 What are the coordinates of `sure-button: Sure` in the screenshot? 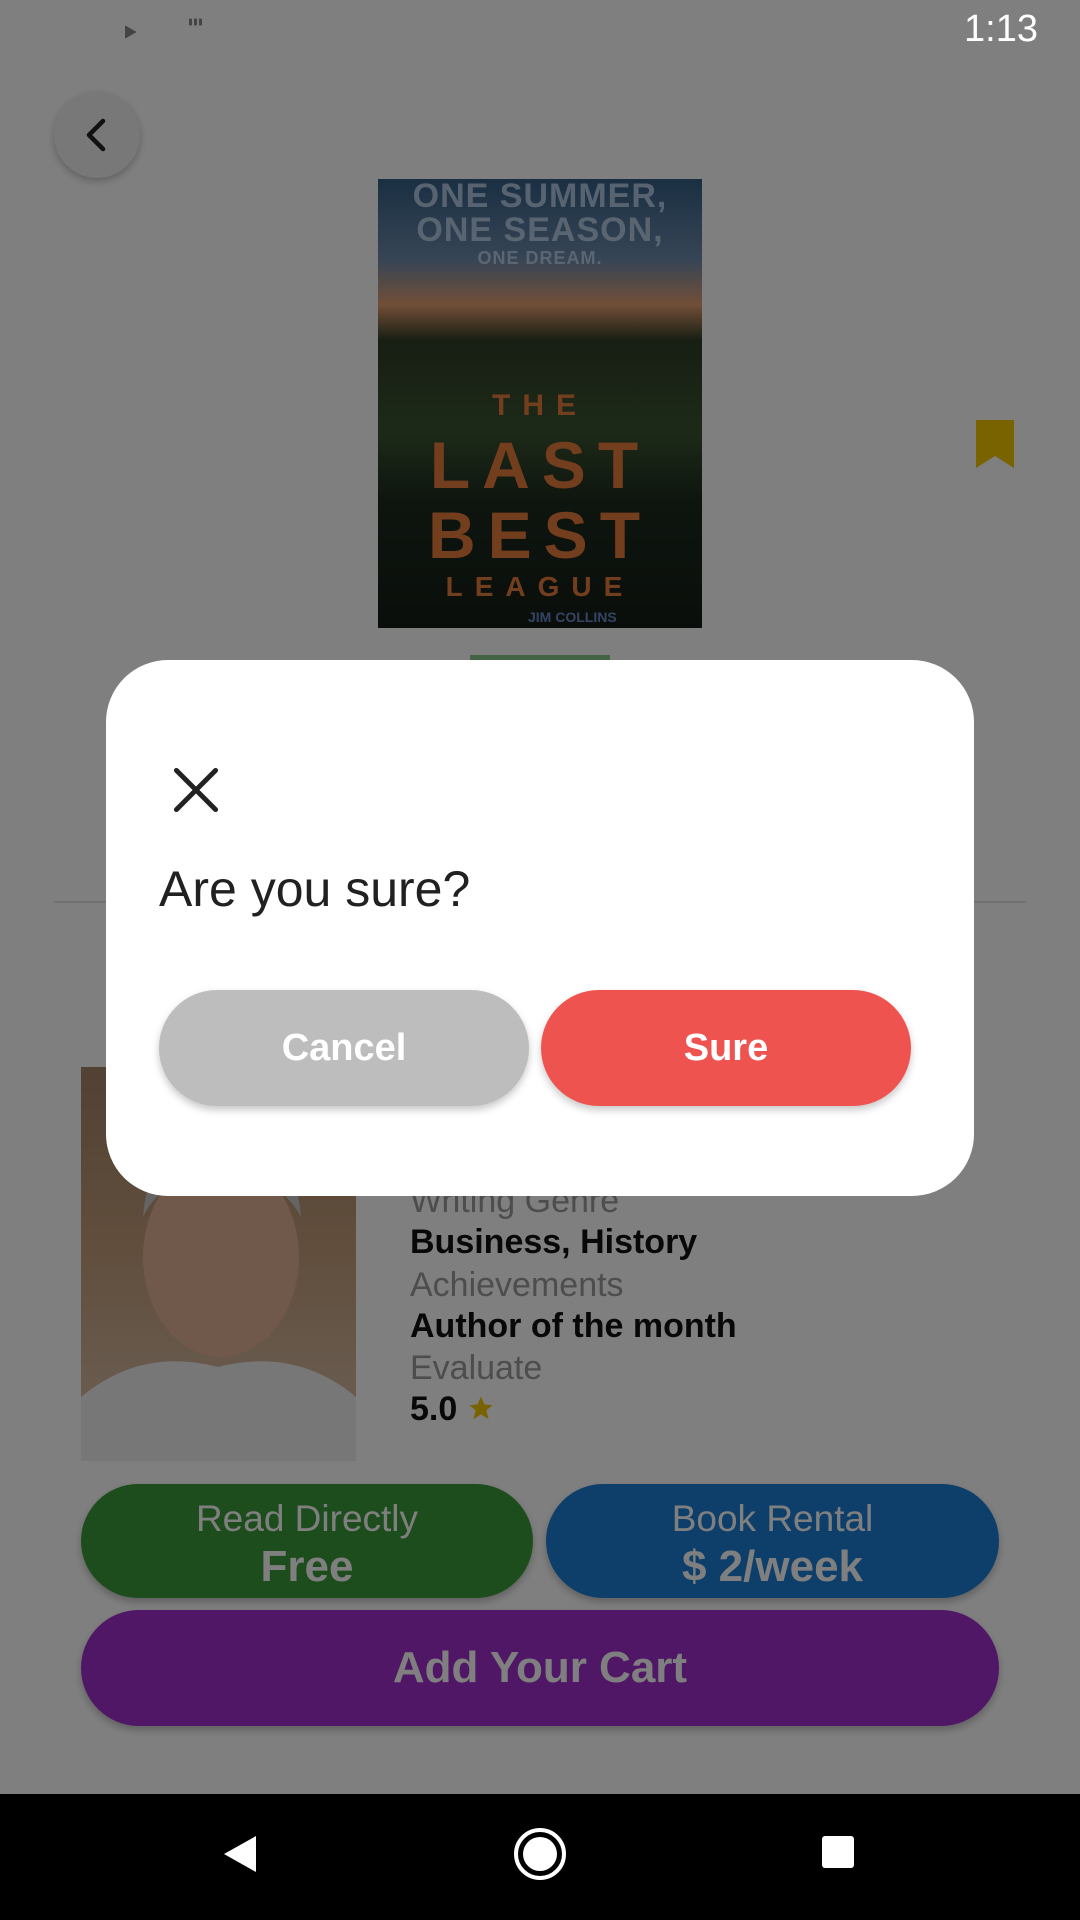 It's located at (726, 1048).